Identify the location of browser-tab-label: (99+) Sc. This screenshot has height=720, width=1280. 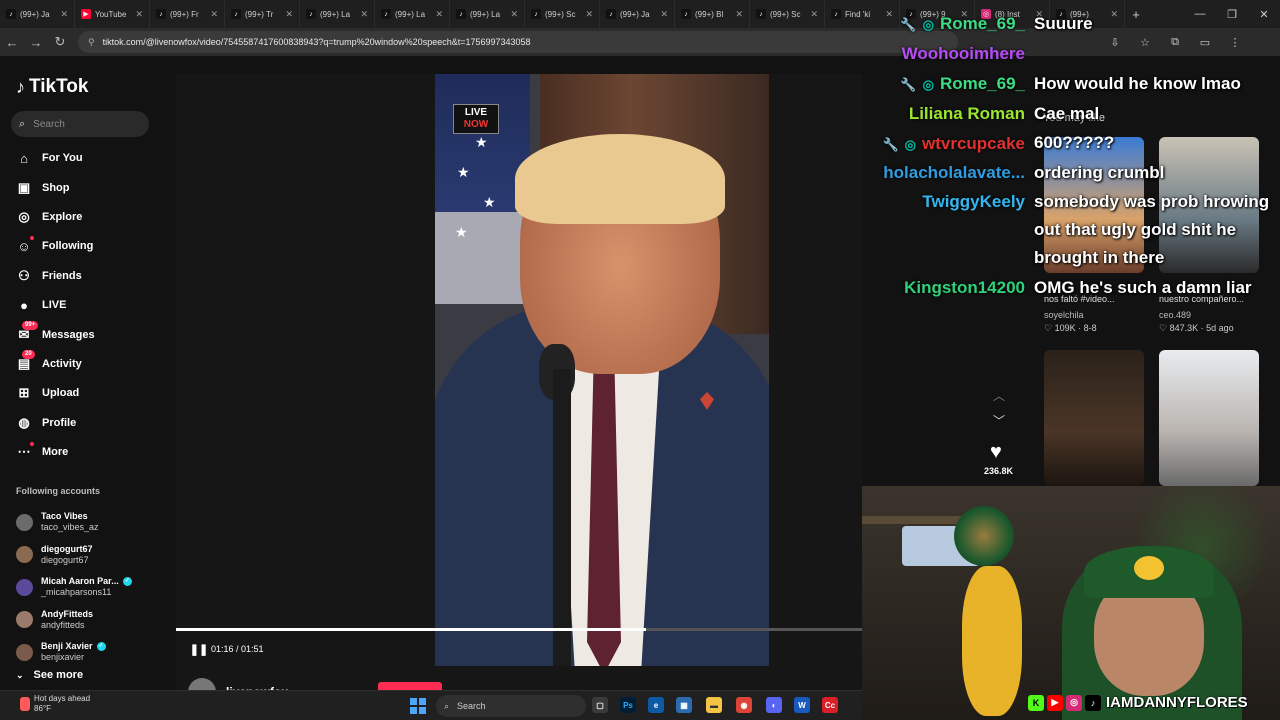
(560, 14).